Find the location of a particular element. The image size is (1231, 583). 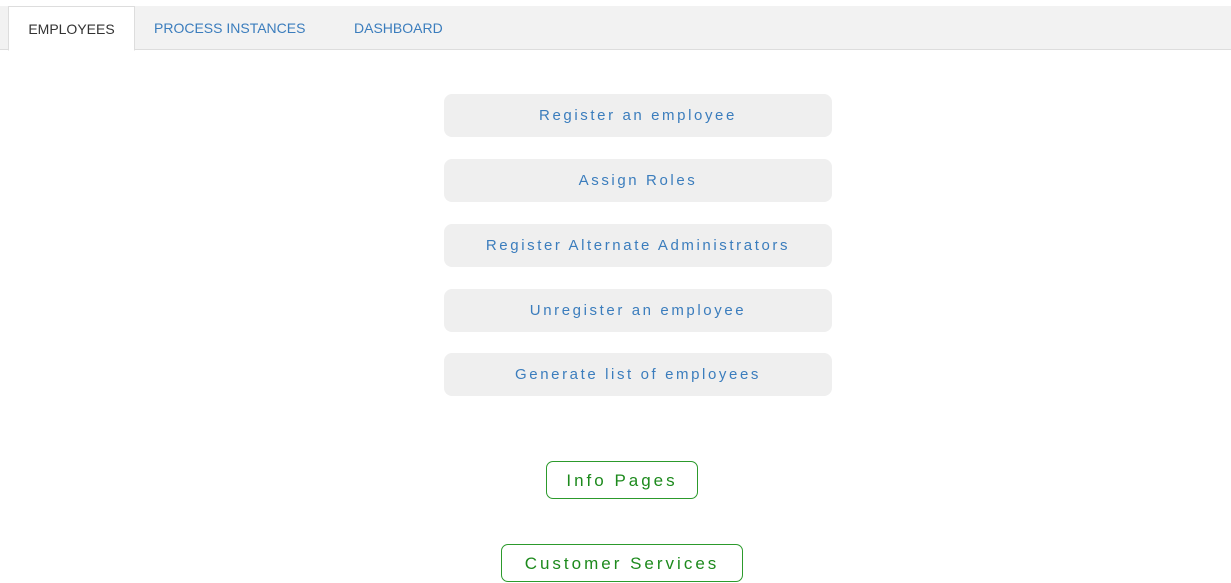

unregister-employee-button: Unregister an employee is located at coordinates (638, 310).